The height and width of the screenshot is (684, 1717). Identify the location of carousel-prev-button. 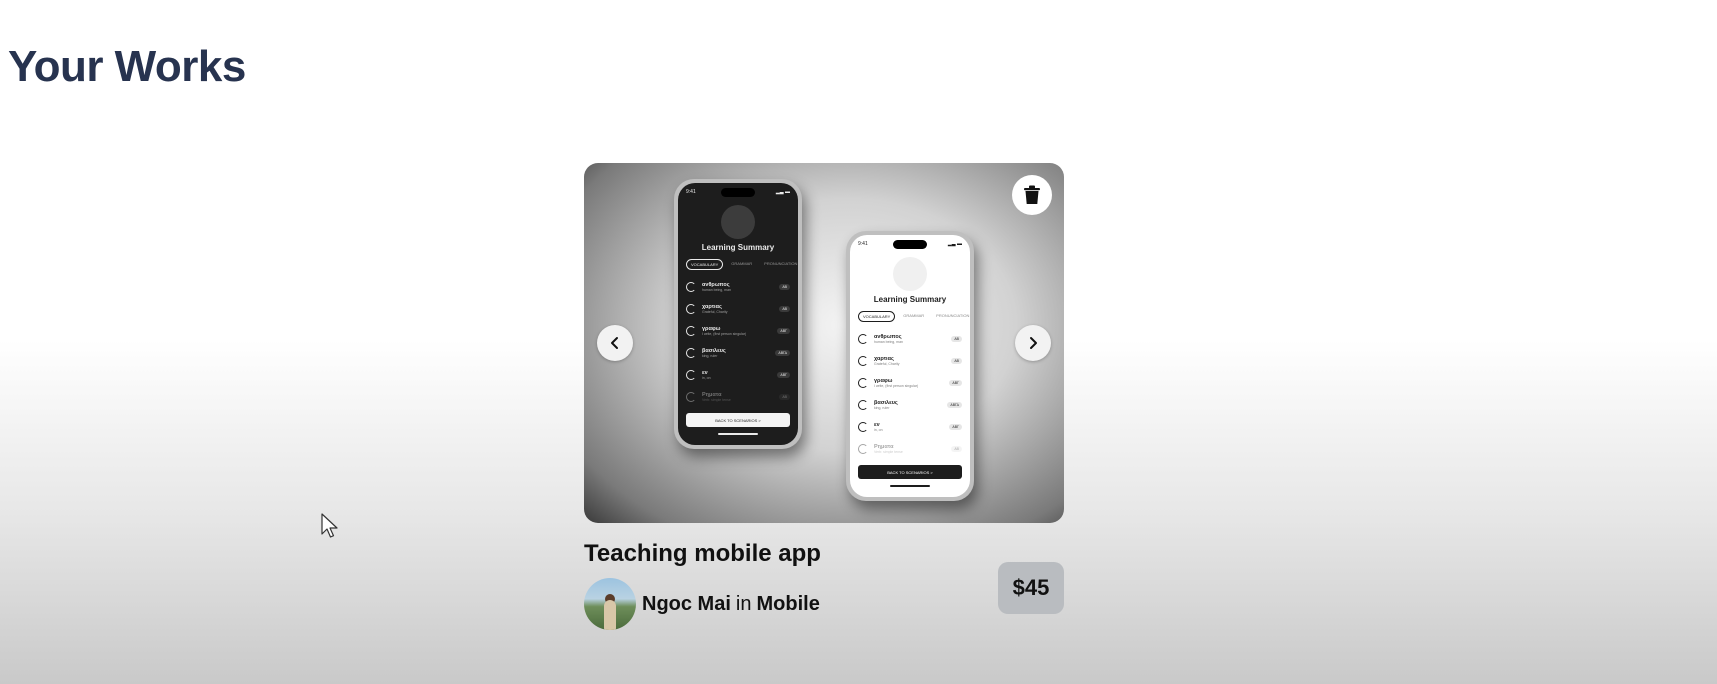
(615, 343).